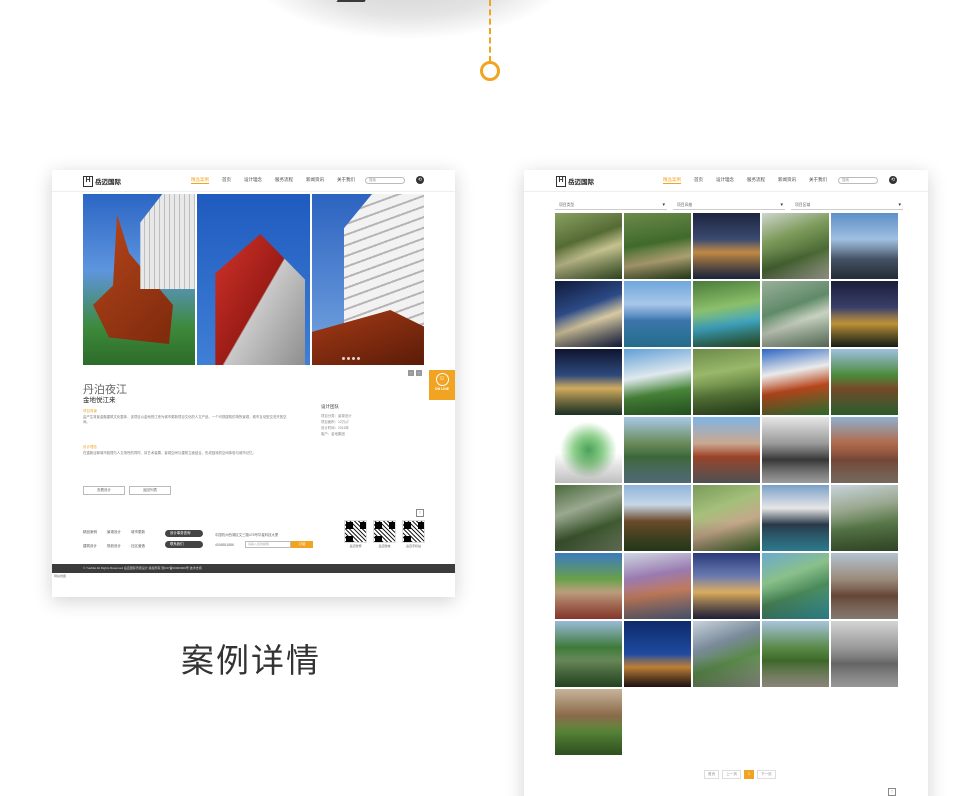 This screenshot has width=980, height=796. Describe the element at coordinates (95, 546) in the screenshot. I see `footer-link: 建筑设计` at that location.